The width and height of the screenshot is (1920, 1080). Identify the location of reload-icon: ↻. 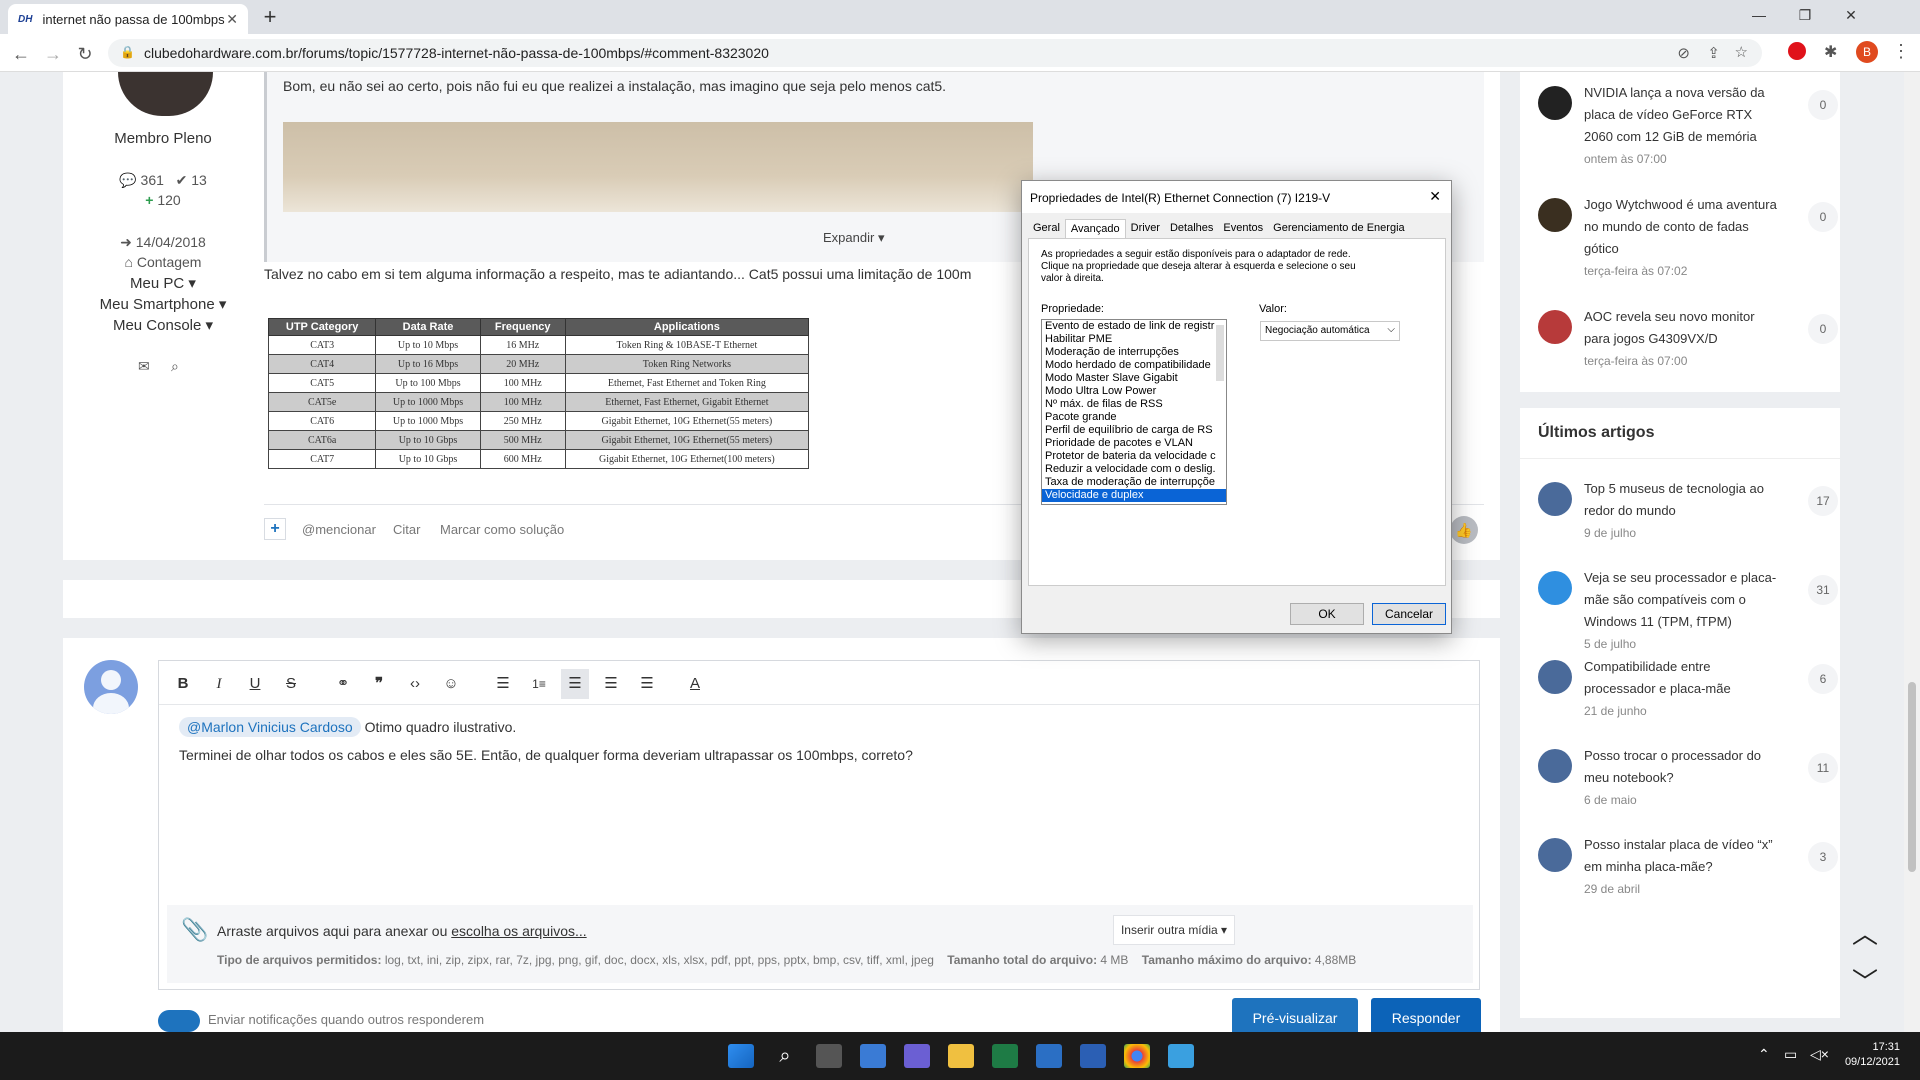
(85, 54).